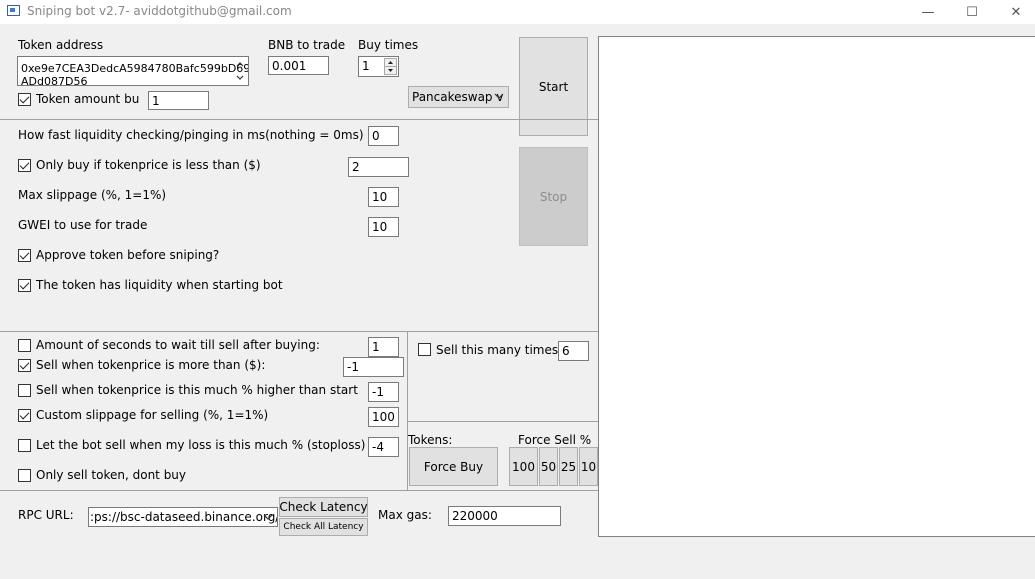  What do you see at coordinates (24, 365) in the screenshot?
I see `sell-more-checkbox` at bounding box center [24, 365].